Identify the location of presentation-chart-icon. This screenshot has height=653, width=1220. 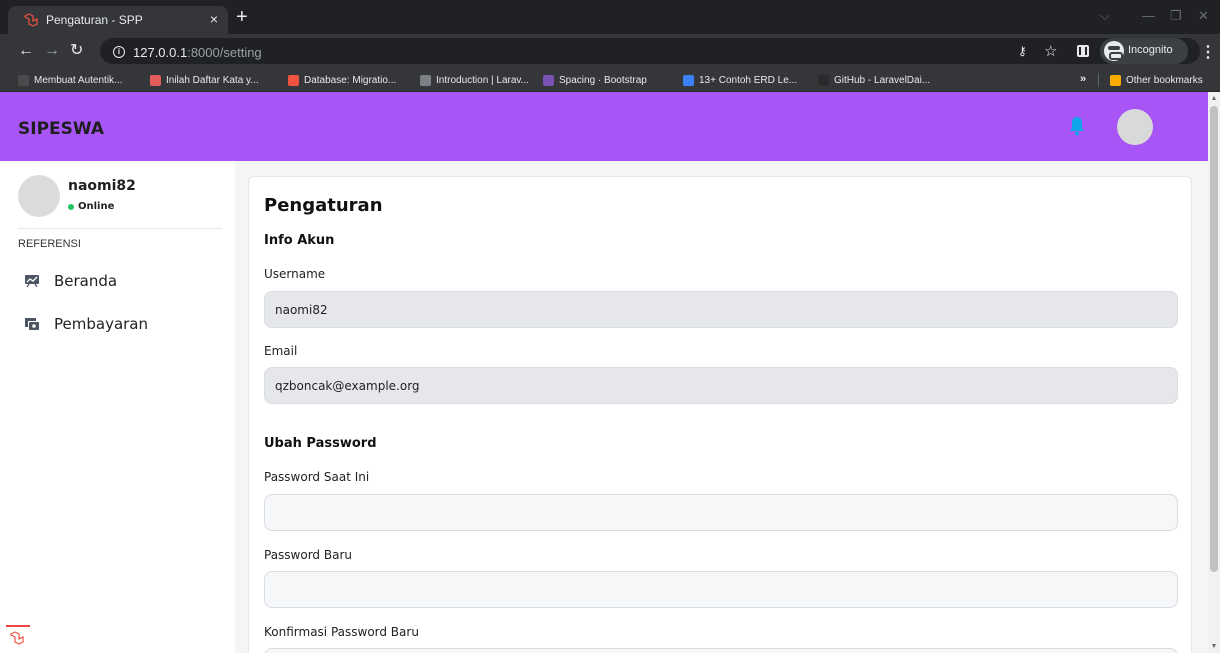
(32, 281).